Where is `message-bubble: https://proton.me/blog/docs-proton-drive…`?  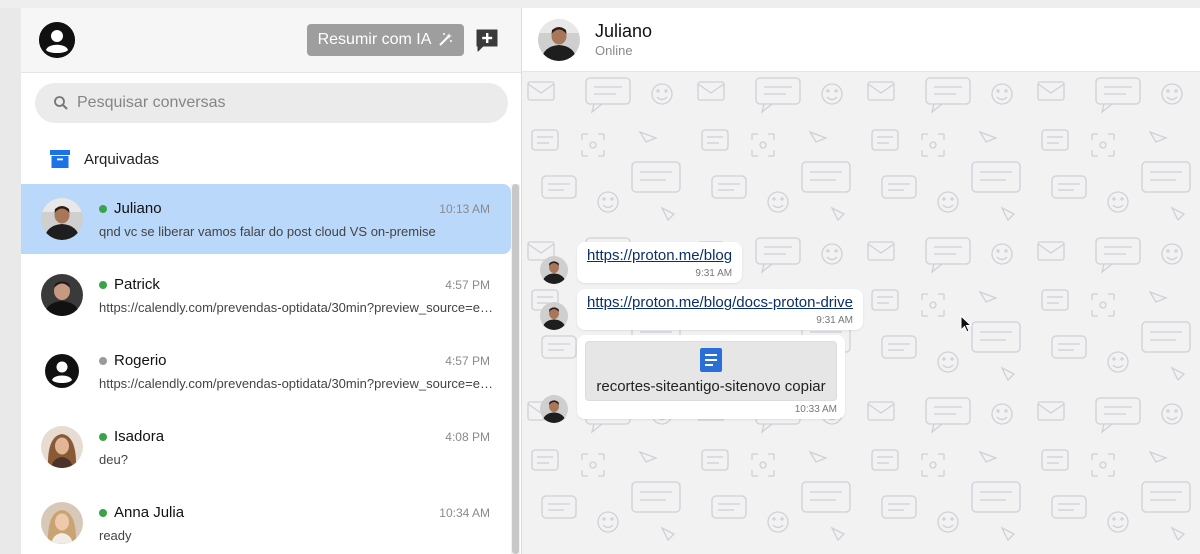 message-bubble: https://proton.me/blog/docs-proton-drive… is located at coordinates (720, 309).